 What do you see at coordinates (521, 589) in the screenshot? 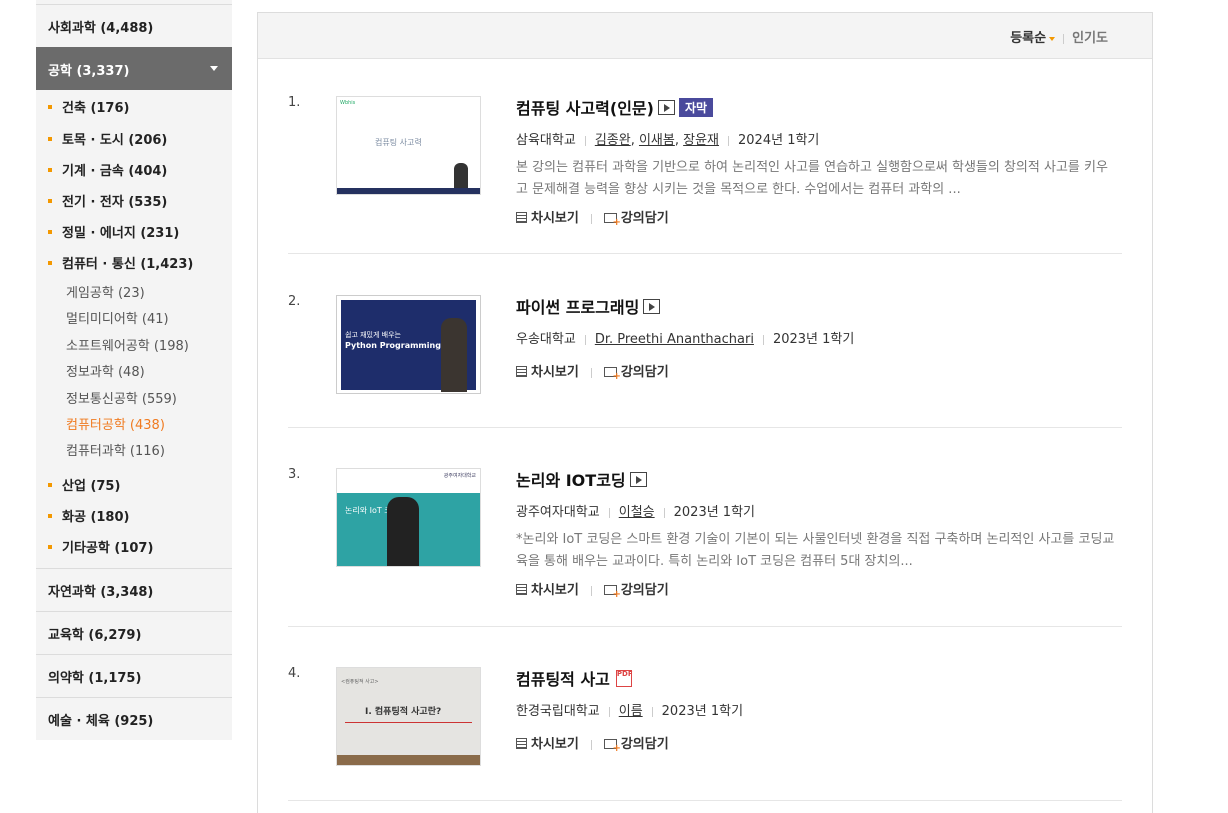
I see `list-icon` at bounding box center [521, 589].